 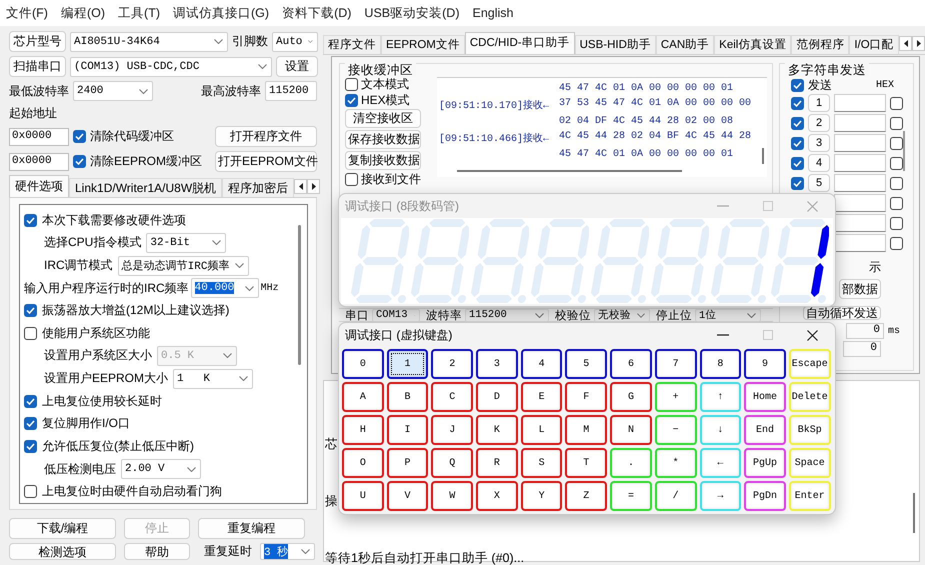 I want to click on key: E, so click(x=541, y=397).